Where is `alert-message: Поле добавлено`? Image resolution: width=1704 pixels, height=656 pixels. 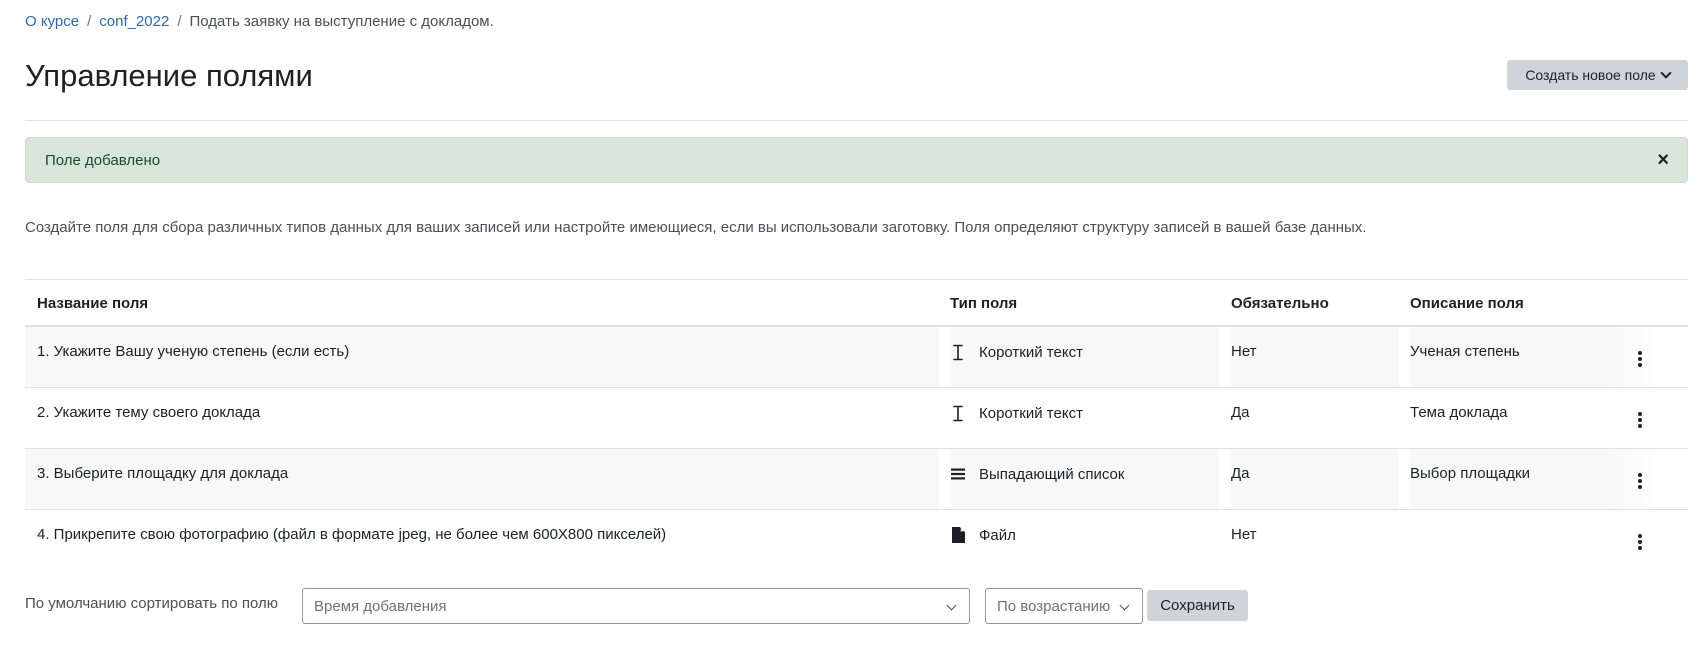 alert-message: Поле добавлено is located at coordinates (103, 160).